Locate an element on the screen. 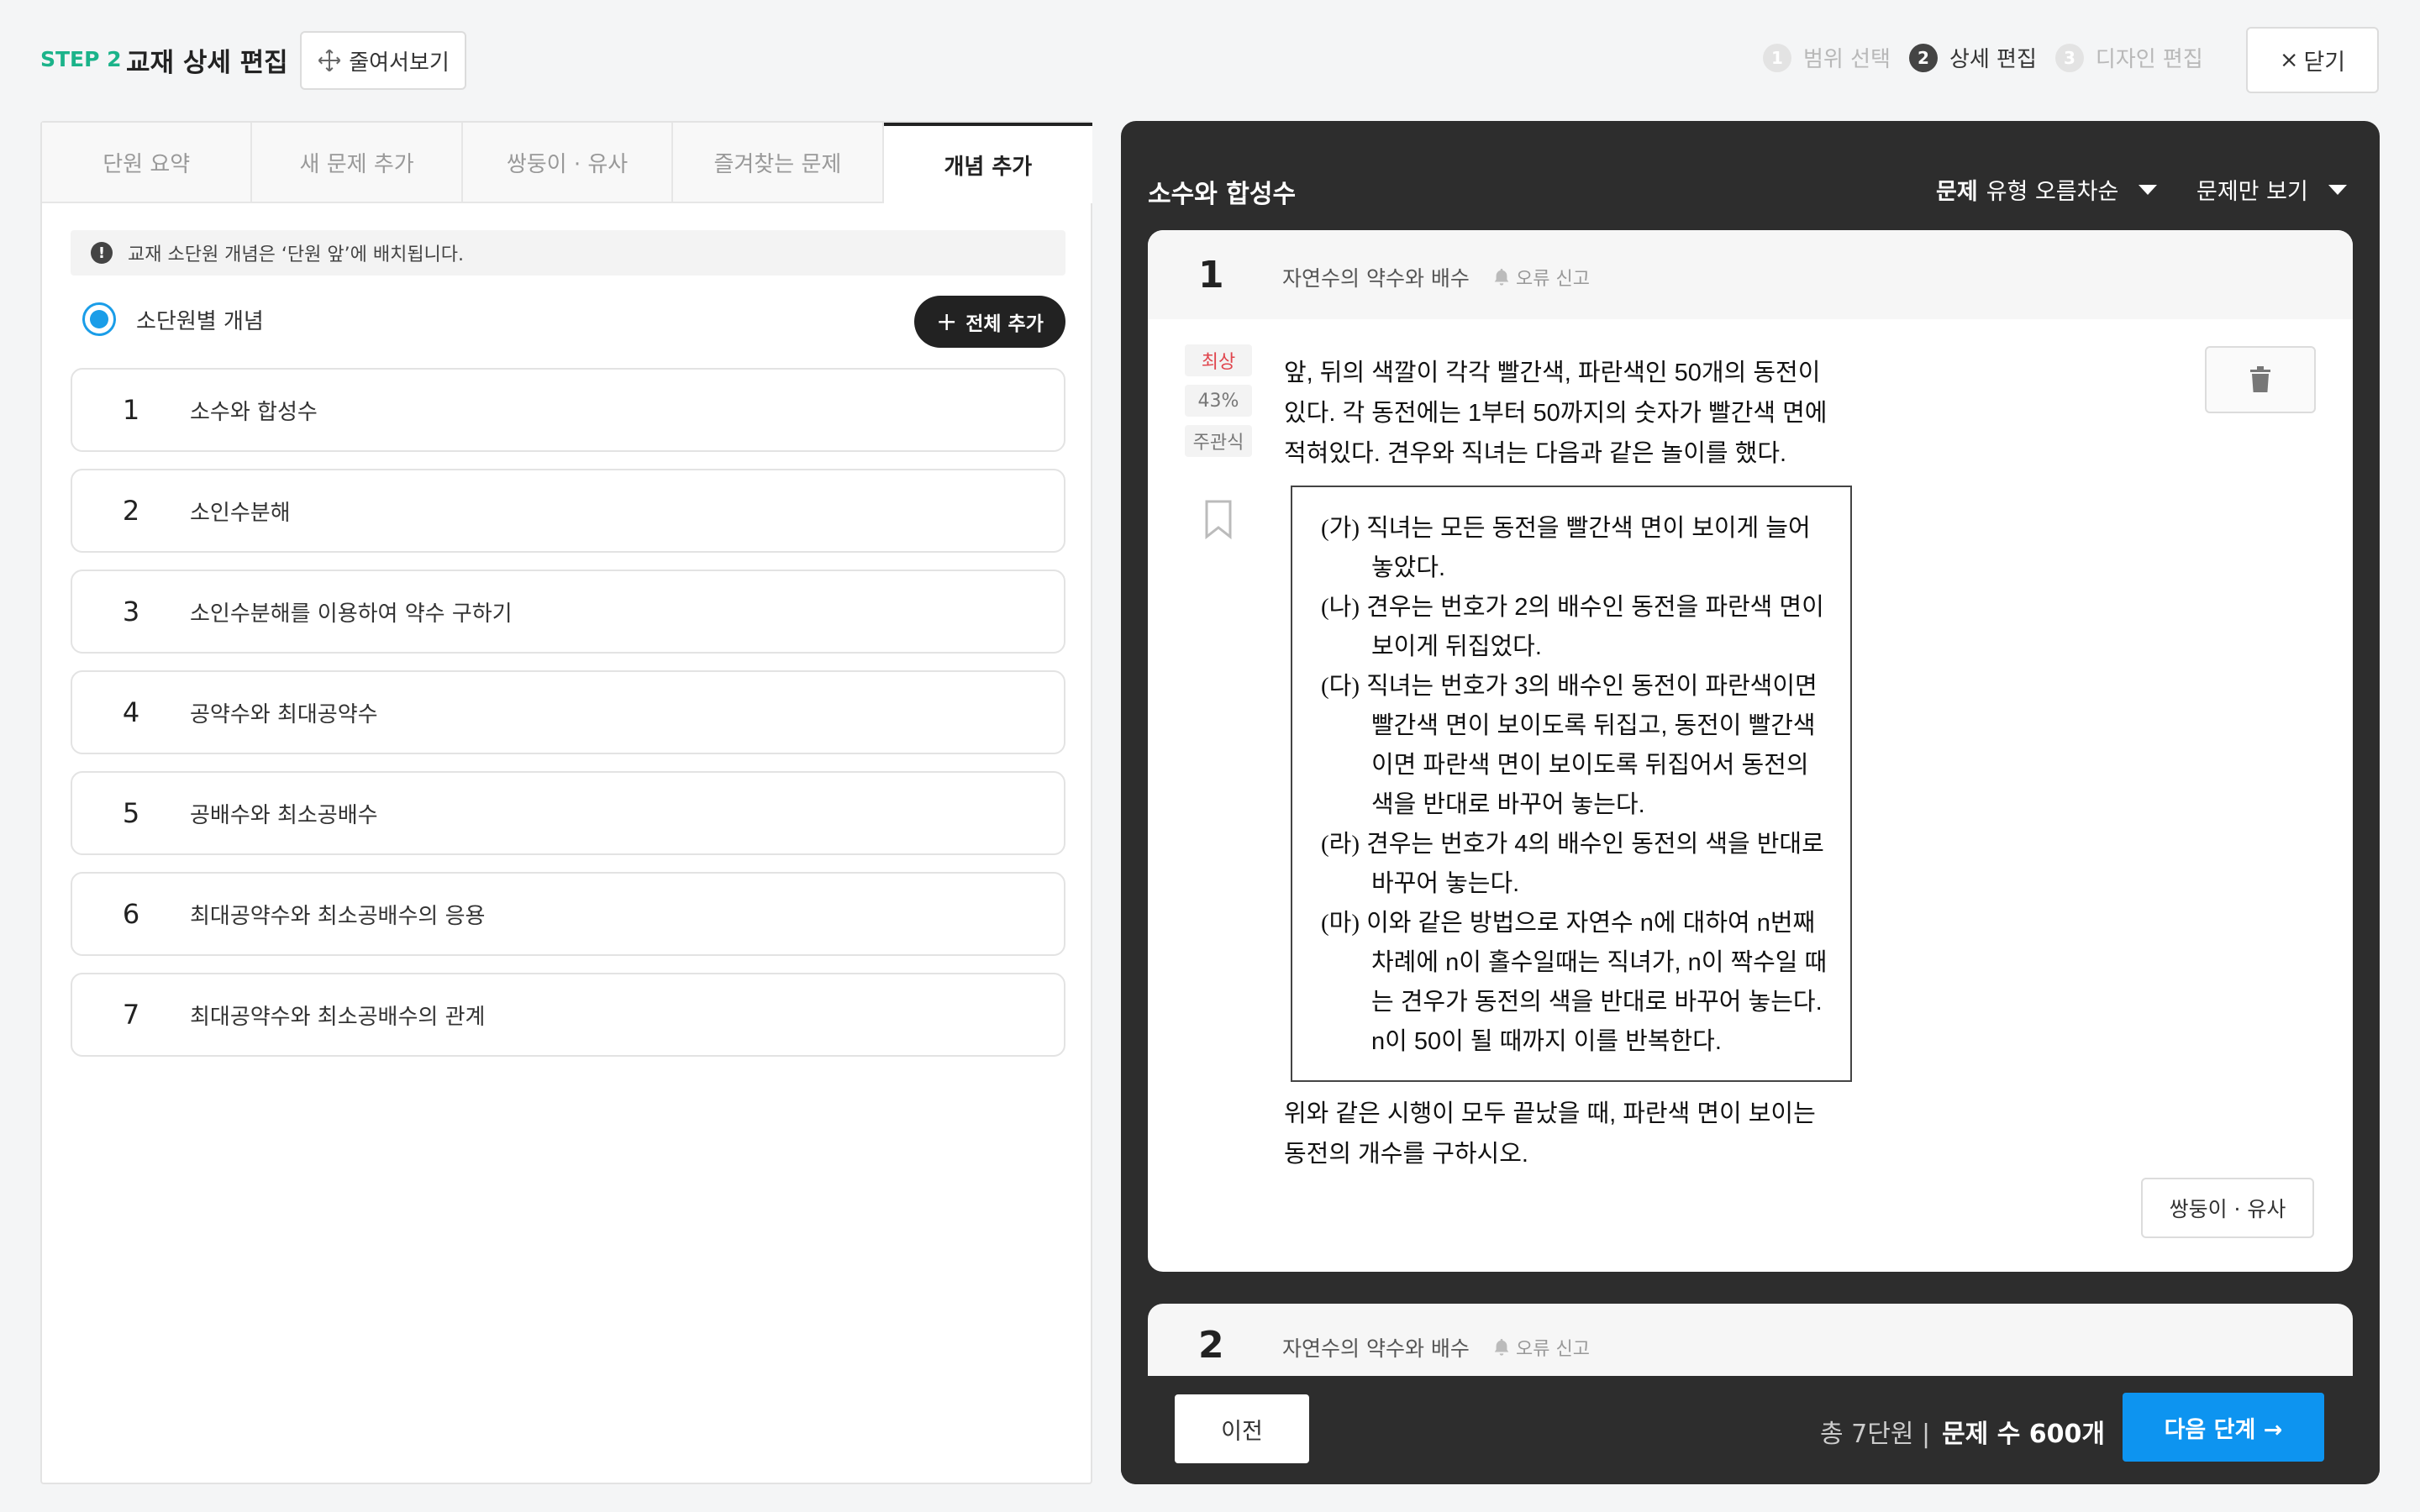  delete-button is located at coordinates (2261, 379).